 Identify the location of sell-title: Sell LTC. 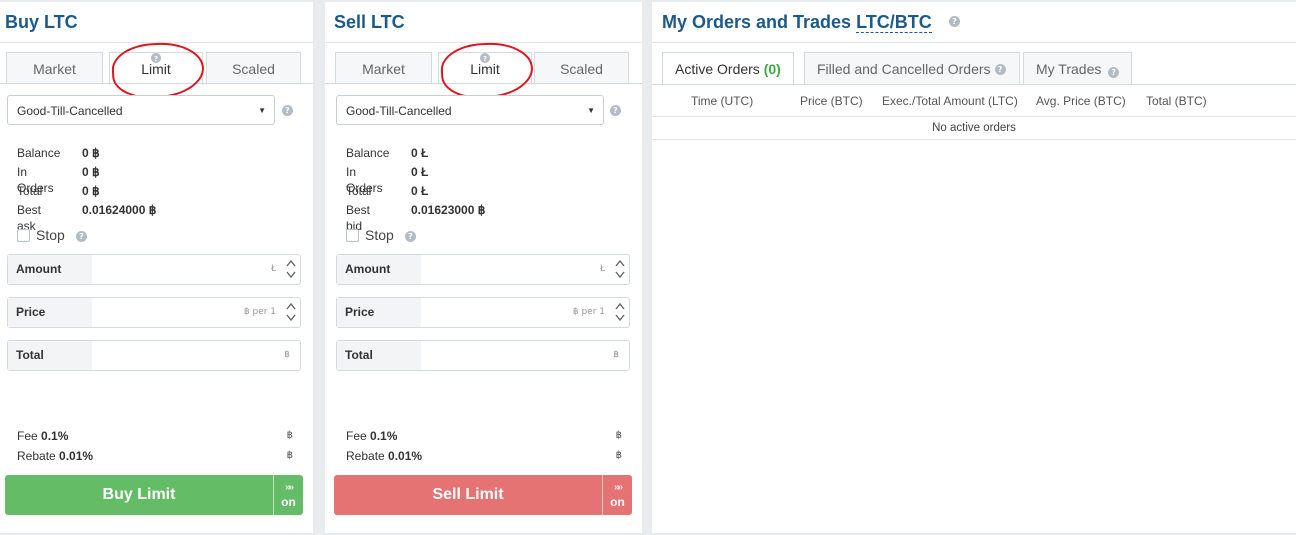
(369, 22).